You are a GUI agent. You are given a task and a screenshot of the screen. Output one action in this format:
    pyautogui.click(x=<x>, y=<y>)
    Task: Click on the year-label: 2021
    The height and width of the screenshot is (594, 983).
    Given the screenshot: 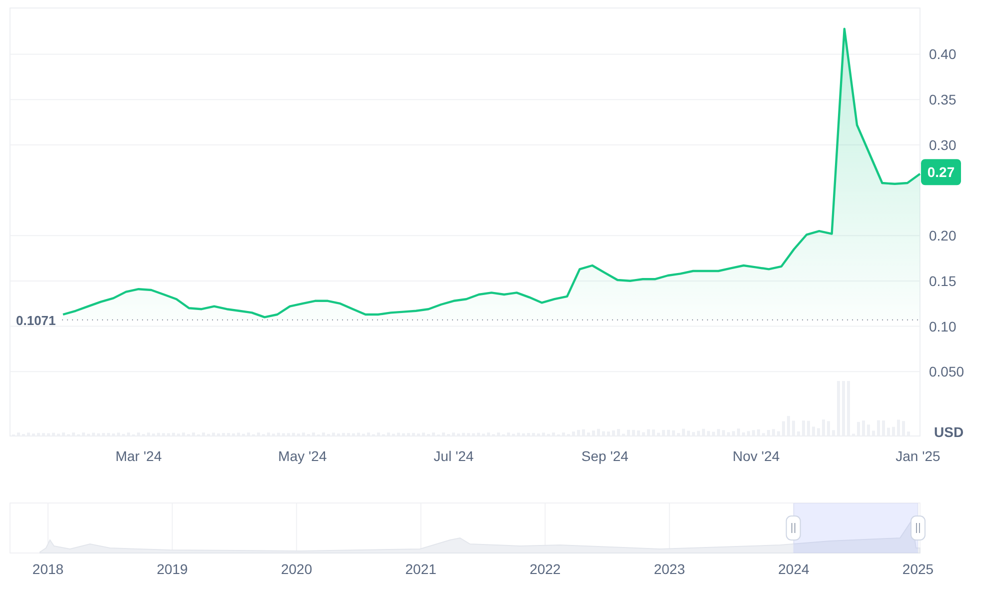 What is the action you would take?
    pyautogui.click(x=420, y=569)
    